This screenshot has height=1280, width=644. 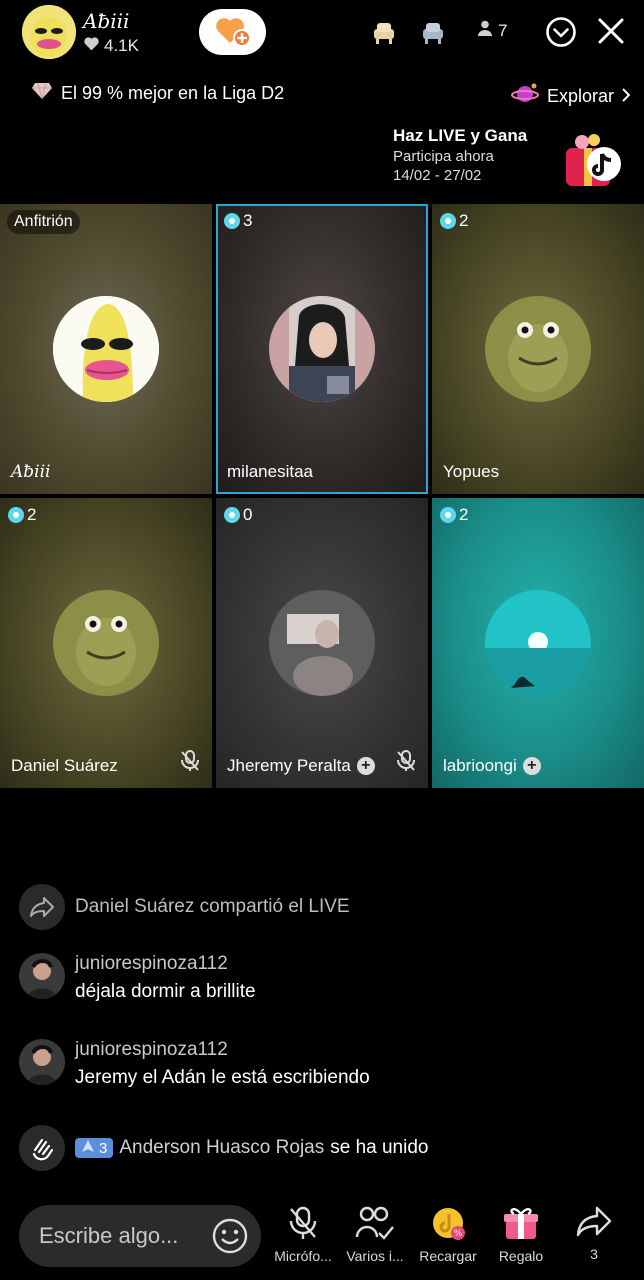 I want to click on level-badge: 3, so click(x=94, y=1148).